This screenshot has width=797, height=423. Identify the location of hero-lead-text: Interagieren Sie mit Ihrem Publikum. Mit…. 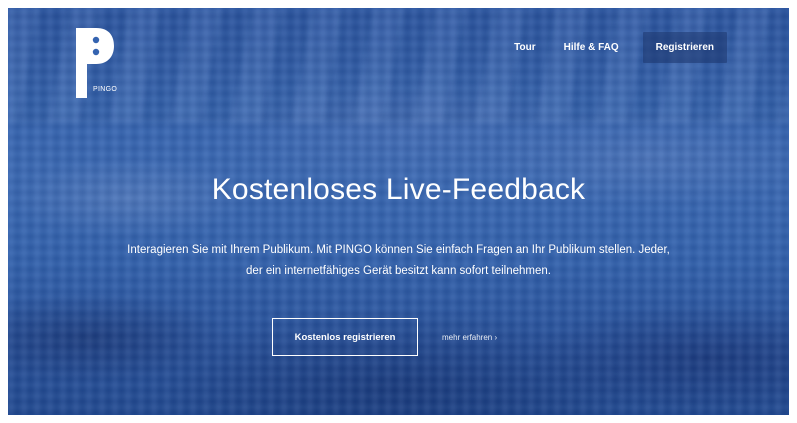
(398, 261).